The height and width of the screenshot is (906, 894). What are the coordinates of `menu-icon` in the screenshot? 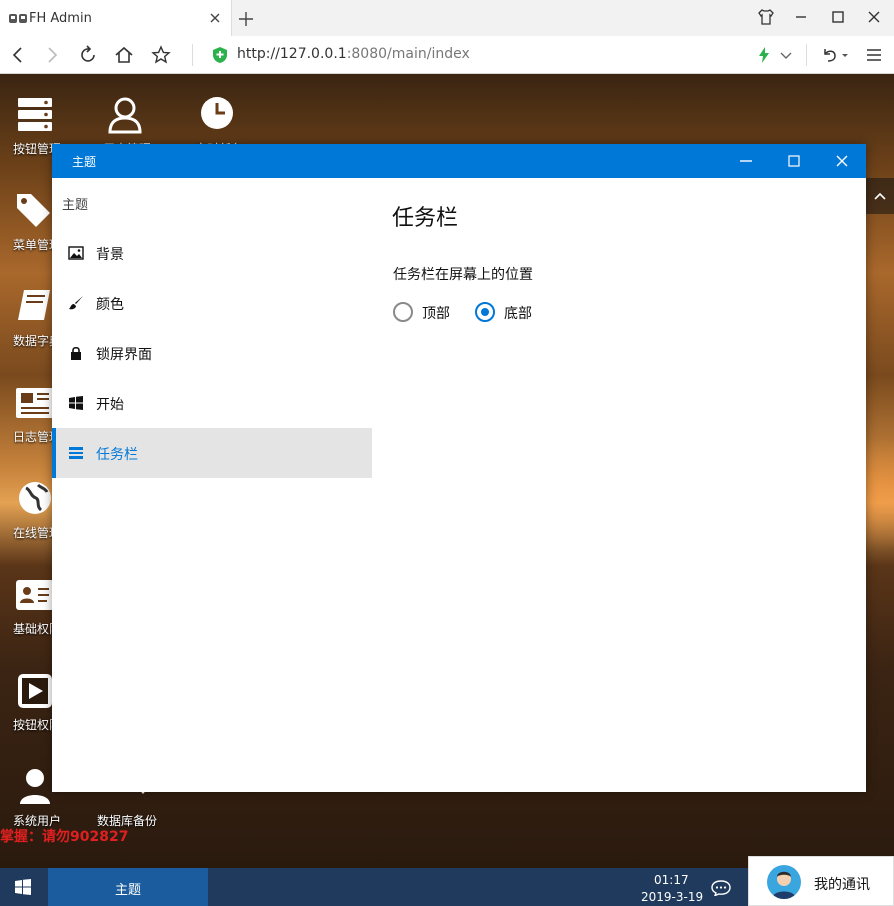 It's located at (874, 55).